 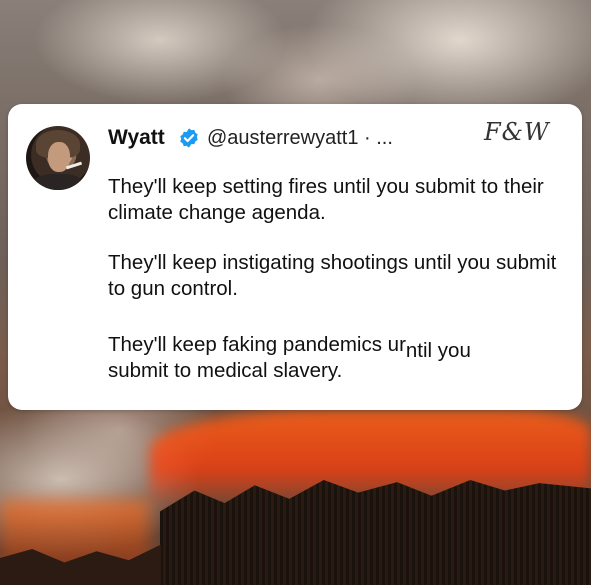 What do you see at coordinates (58, 182) in the screenshot?
I see `avatar-shirt` at bounding box center [58, 182].